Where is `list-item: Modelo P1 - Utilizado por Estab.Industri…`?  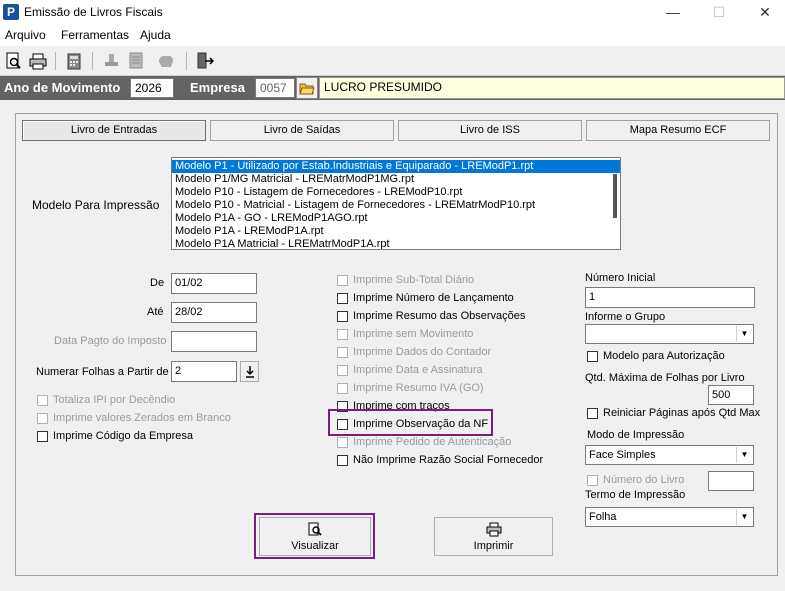 list-item: Modelo P1 - Utilizado por Estab.Industri… is located at coordinates (396, 166).